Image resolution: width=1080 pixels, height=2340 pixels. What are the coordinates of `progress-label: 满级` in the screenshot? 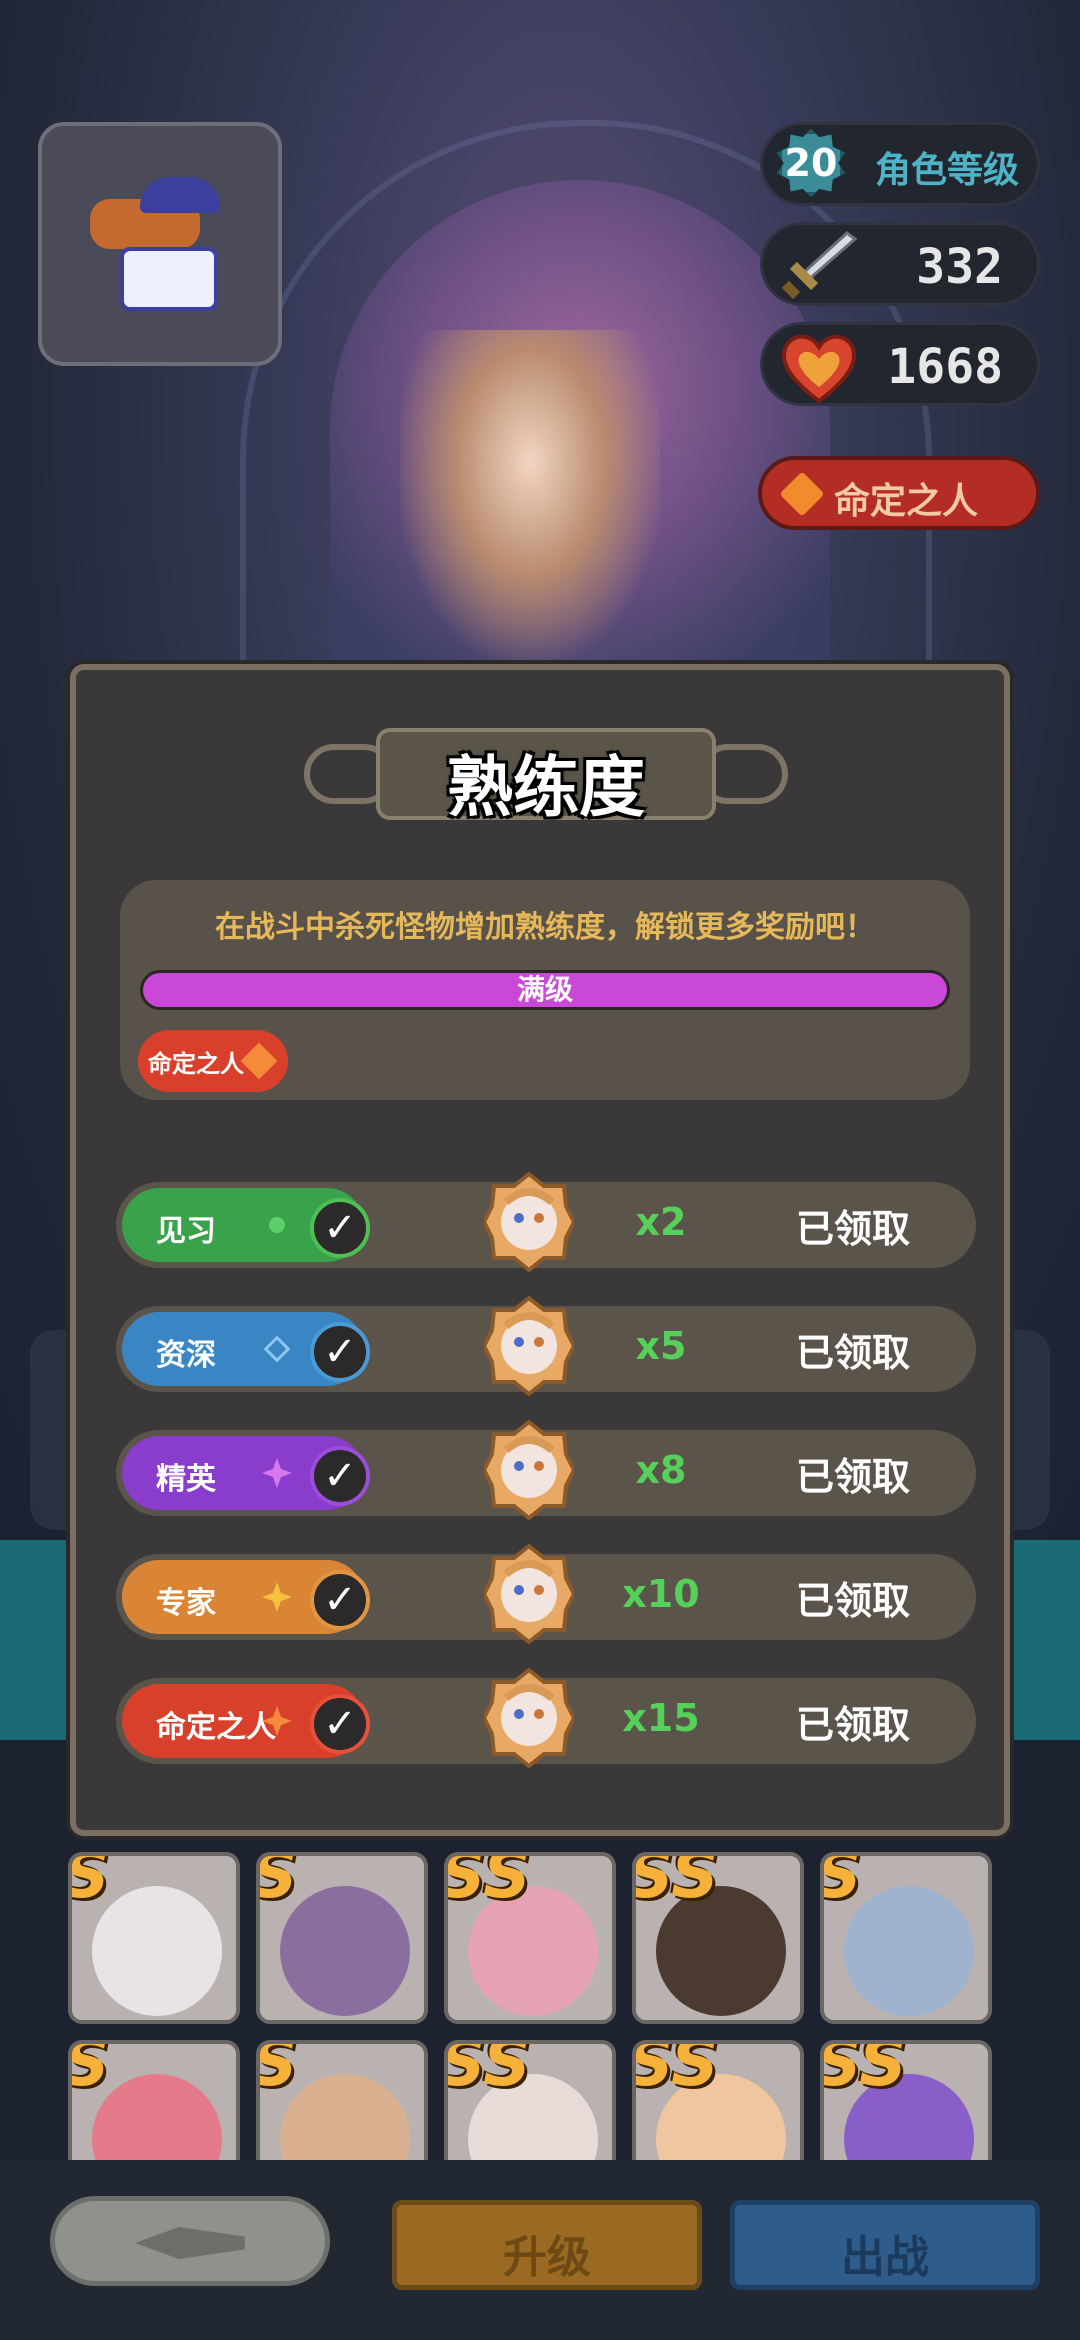 It's located at (544, 989).